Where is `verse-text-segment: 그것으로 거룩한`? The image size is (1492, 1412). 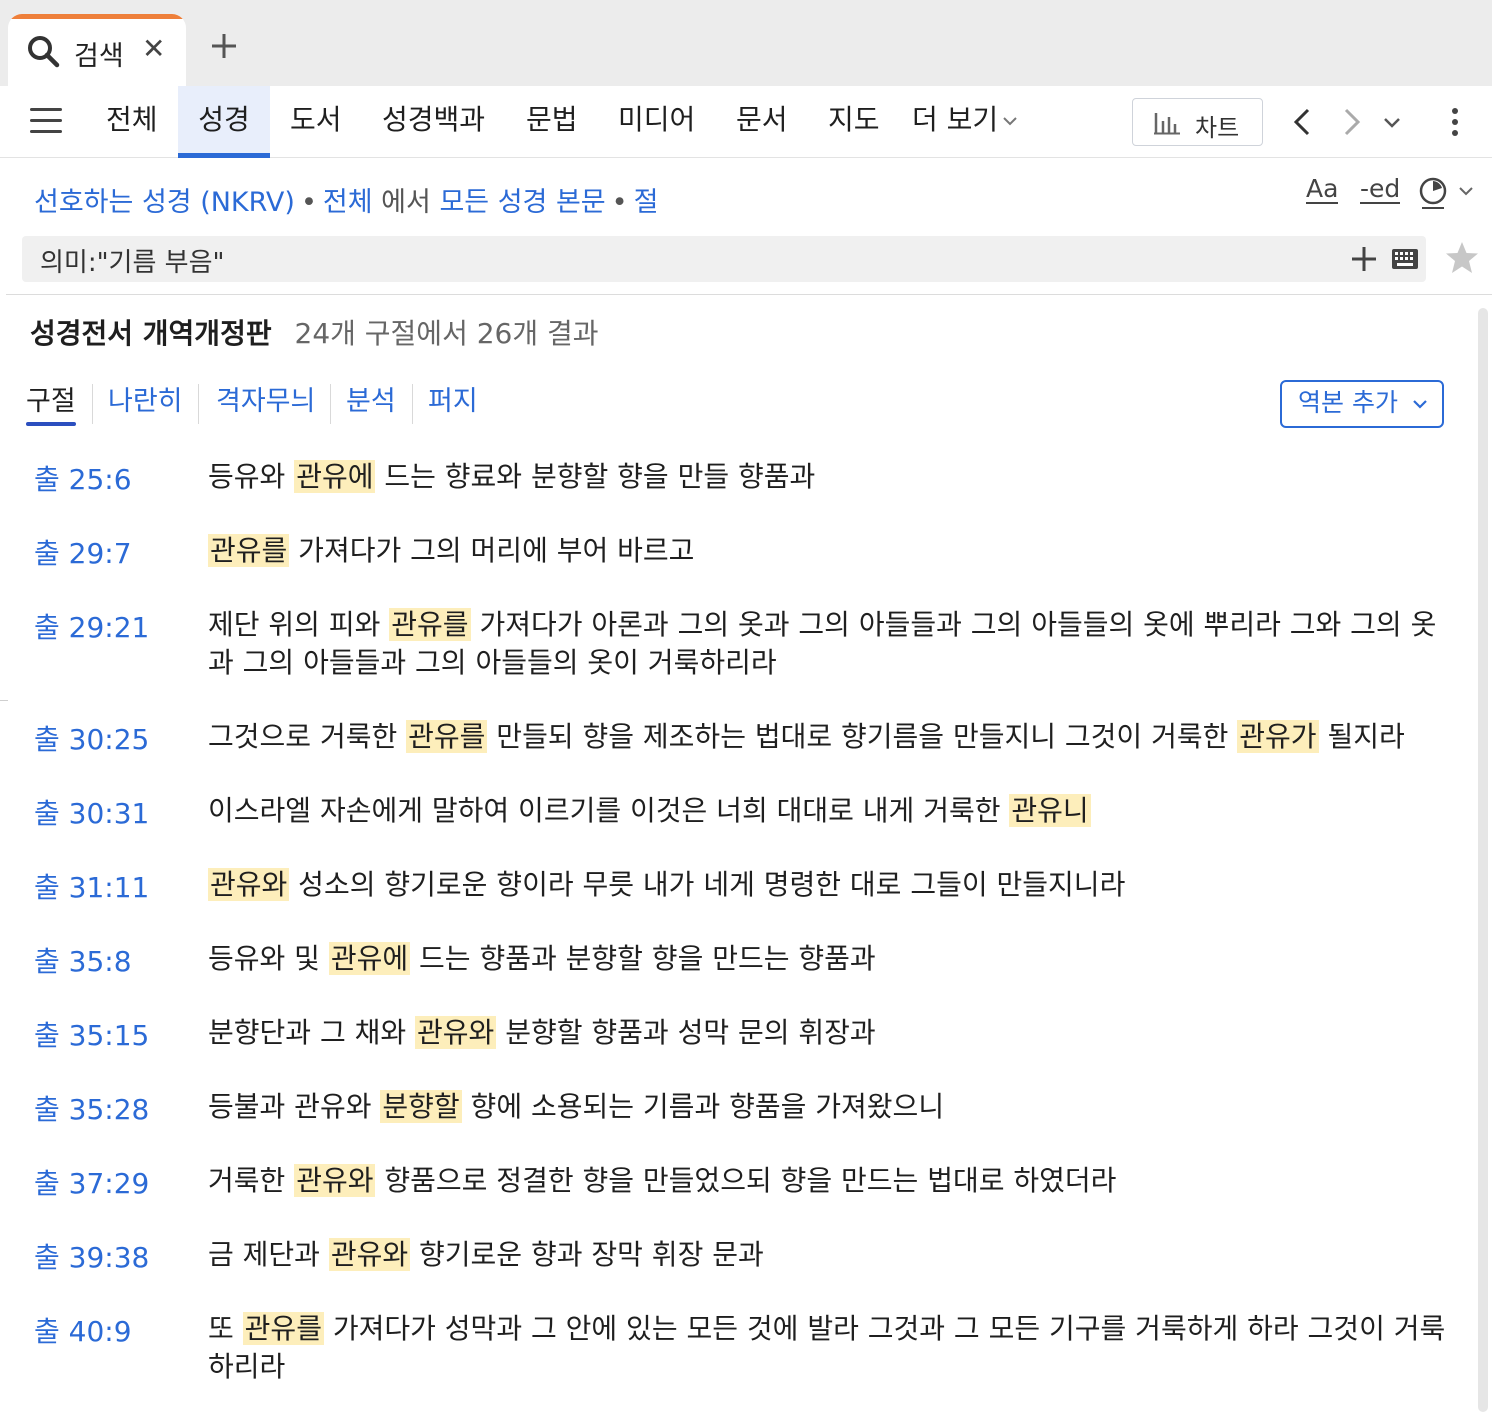
verse-text-segment: 그것으로 거룩한 is located at coordinates (307, 736).